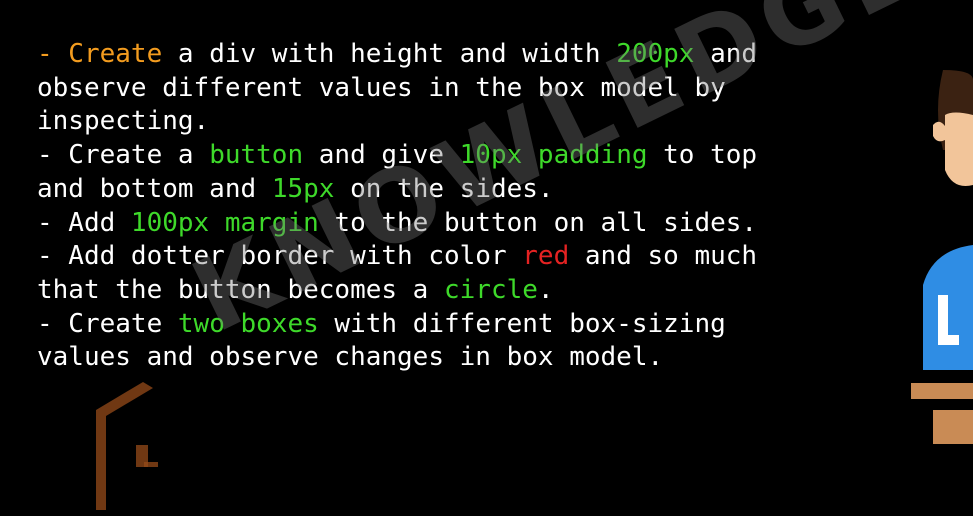 This screenshot has height=516, width=973. I want to click on task-line: that the button becomes a circle., so click(427, 291).